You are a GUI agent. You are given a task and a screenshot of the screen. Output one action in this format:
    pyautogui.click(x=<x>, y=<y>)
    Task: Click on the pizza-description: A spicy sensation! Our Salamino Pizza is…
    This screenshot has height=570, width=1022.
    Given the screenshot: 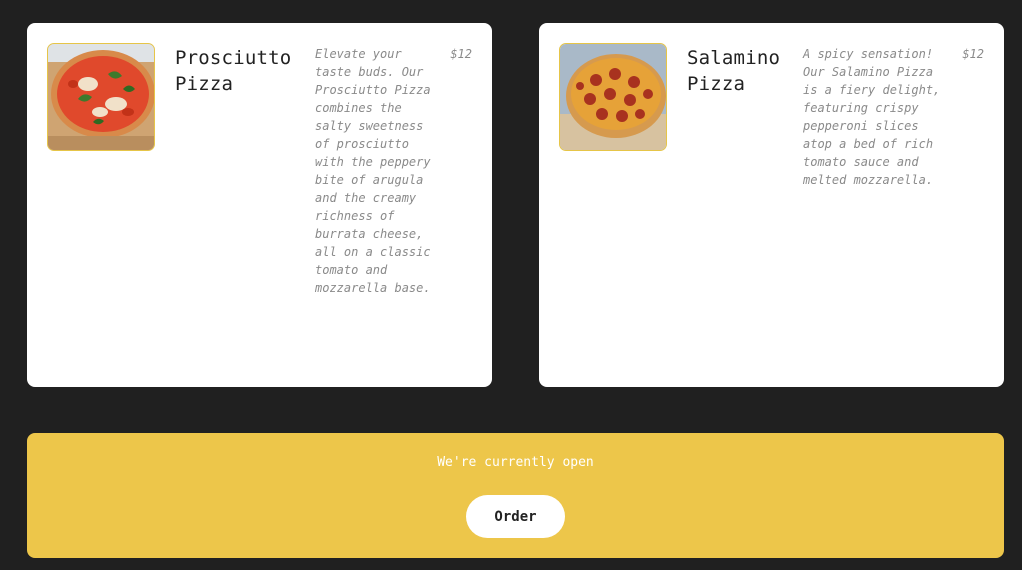 What is the action you would take?
    pyautogui.click(x=872, y=117)
    